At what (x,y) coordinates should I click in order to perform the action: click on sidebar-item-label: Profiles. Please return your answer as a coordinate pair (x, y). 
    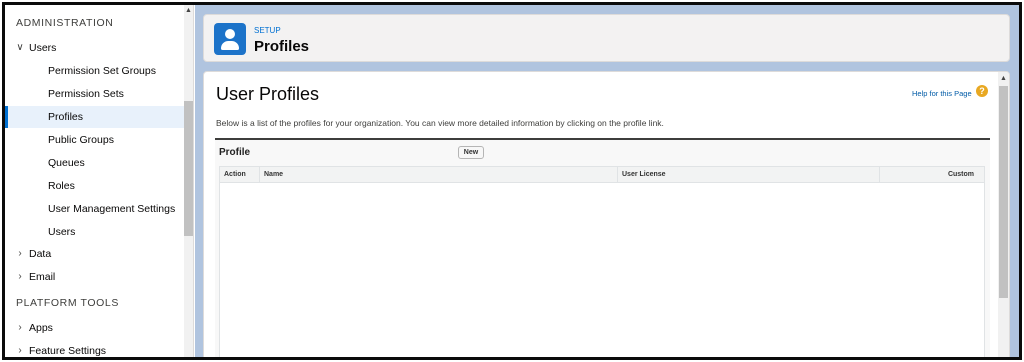
    Looking at the image, I should click on (66, 117).